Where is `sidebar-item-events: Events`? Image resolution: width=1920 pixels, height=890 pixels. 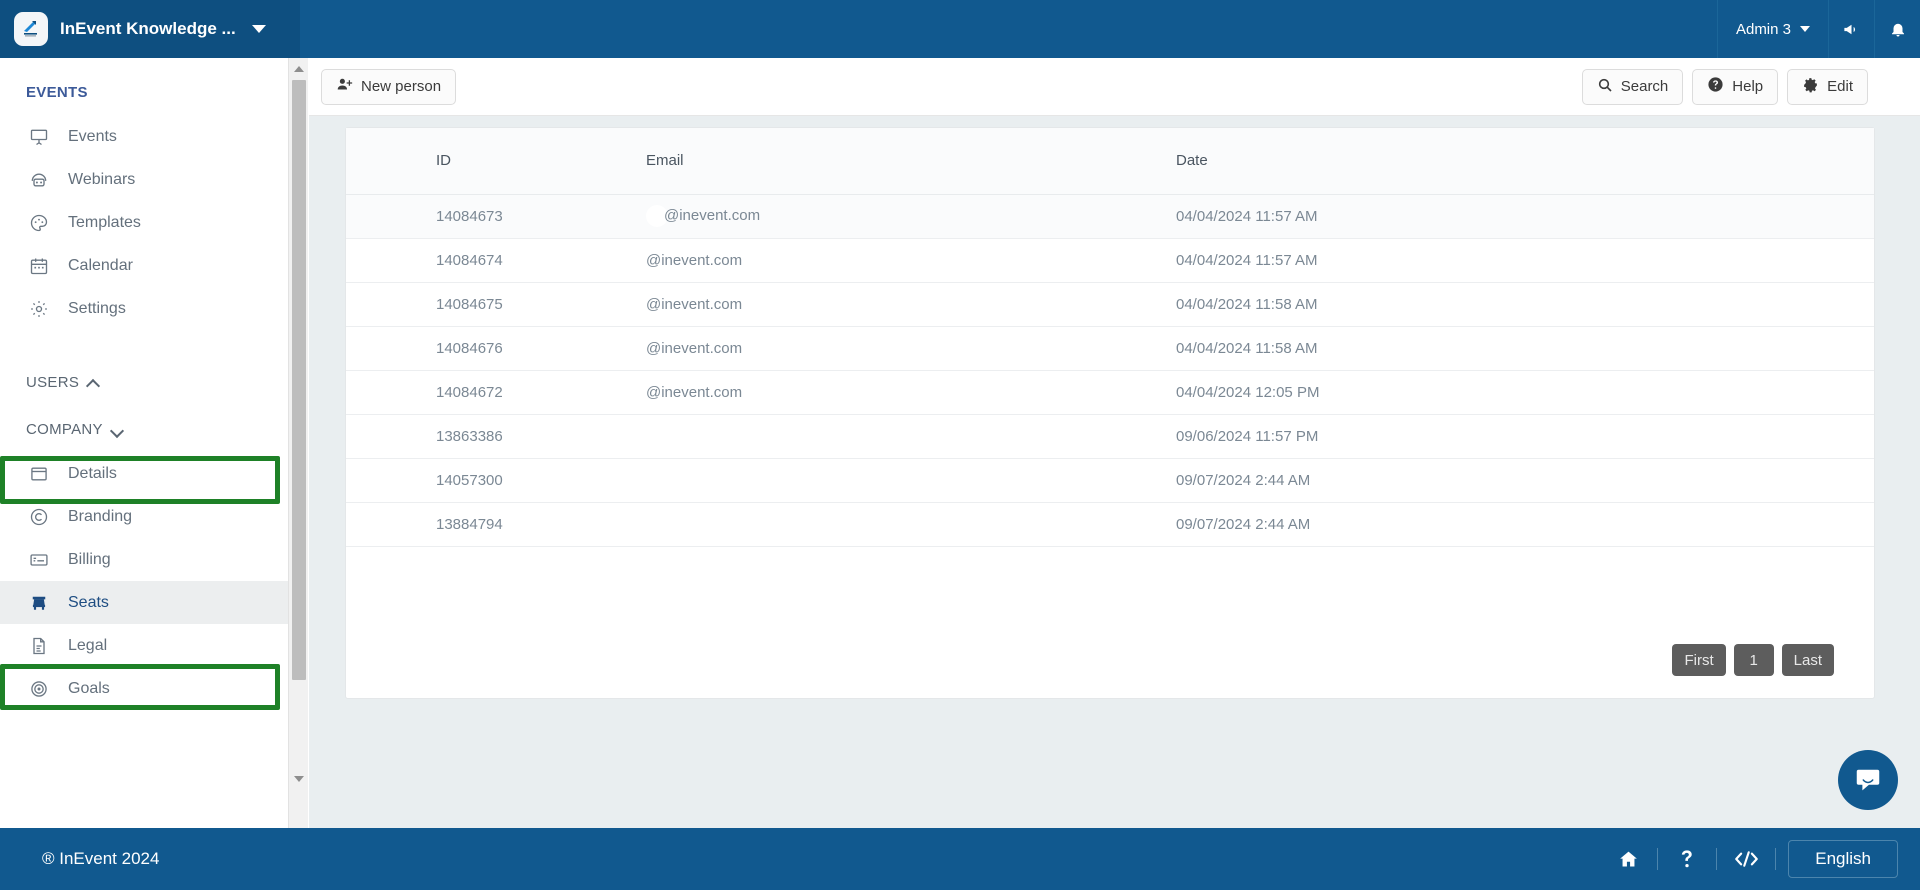 sidebar-item-events: Events is located at coordinates (144, 136).